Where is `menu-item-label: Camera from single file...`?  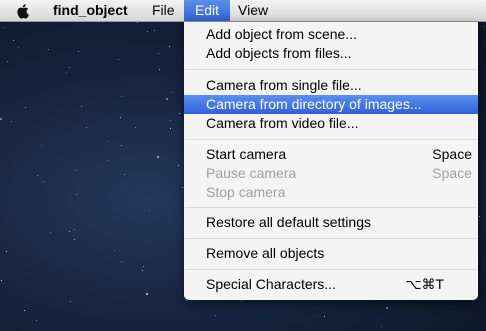
menu-item-label: Camera from single file... is located at coordinates (284, 85).